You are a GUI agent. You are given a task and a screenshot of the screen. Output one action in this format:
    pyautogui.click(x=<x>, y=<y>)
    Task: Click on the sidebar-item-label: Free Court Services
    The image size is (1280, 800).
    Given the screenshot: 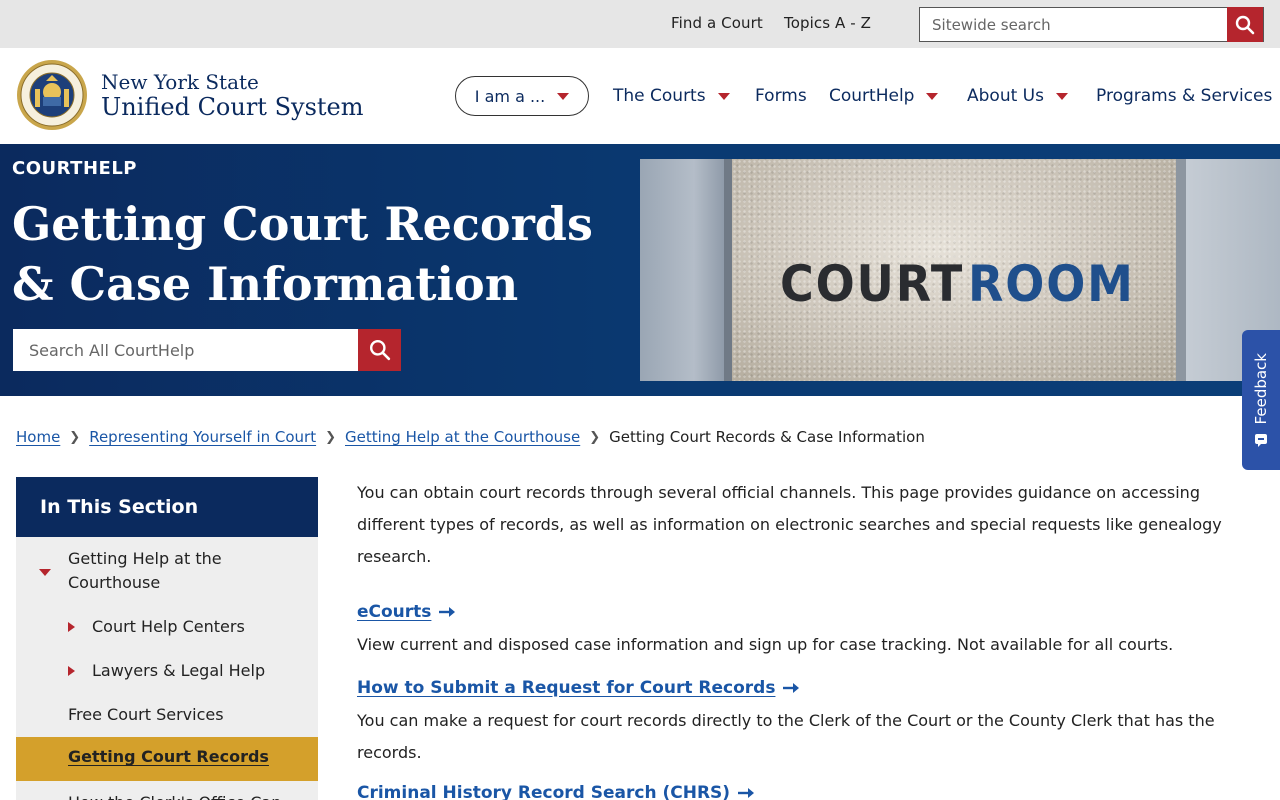 What is the action you would take?
    pyautogui.click(x=146, y=714)
    